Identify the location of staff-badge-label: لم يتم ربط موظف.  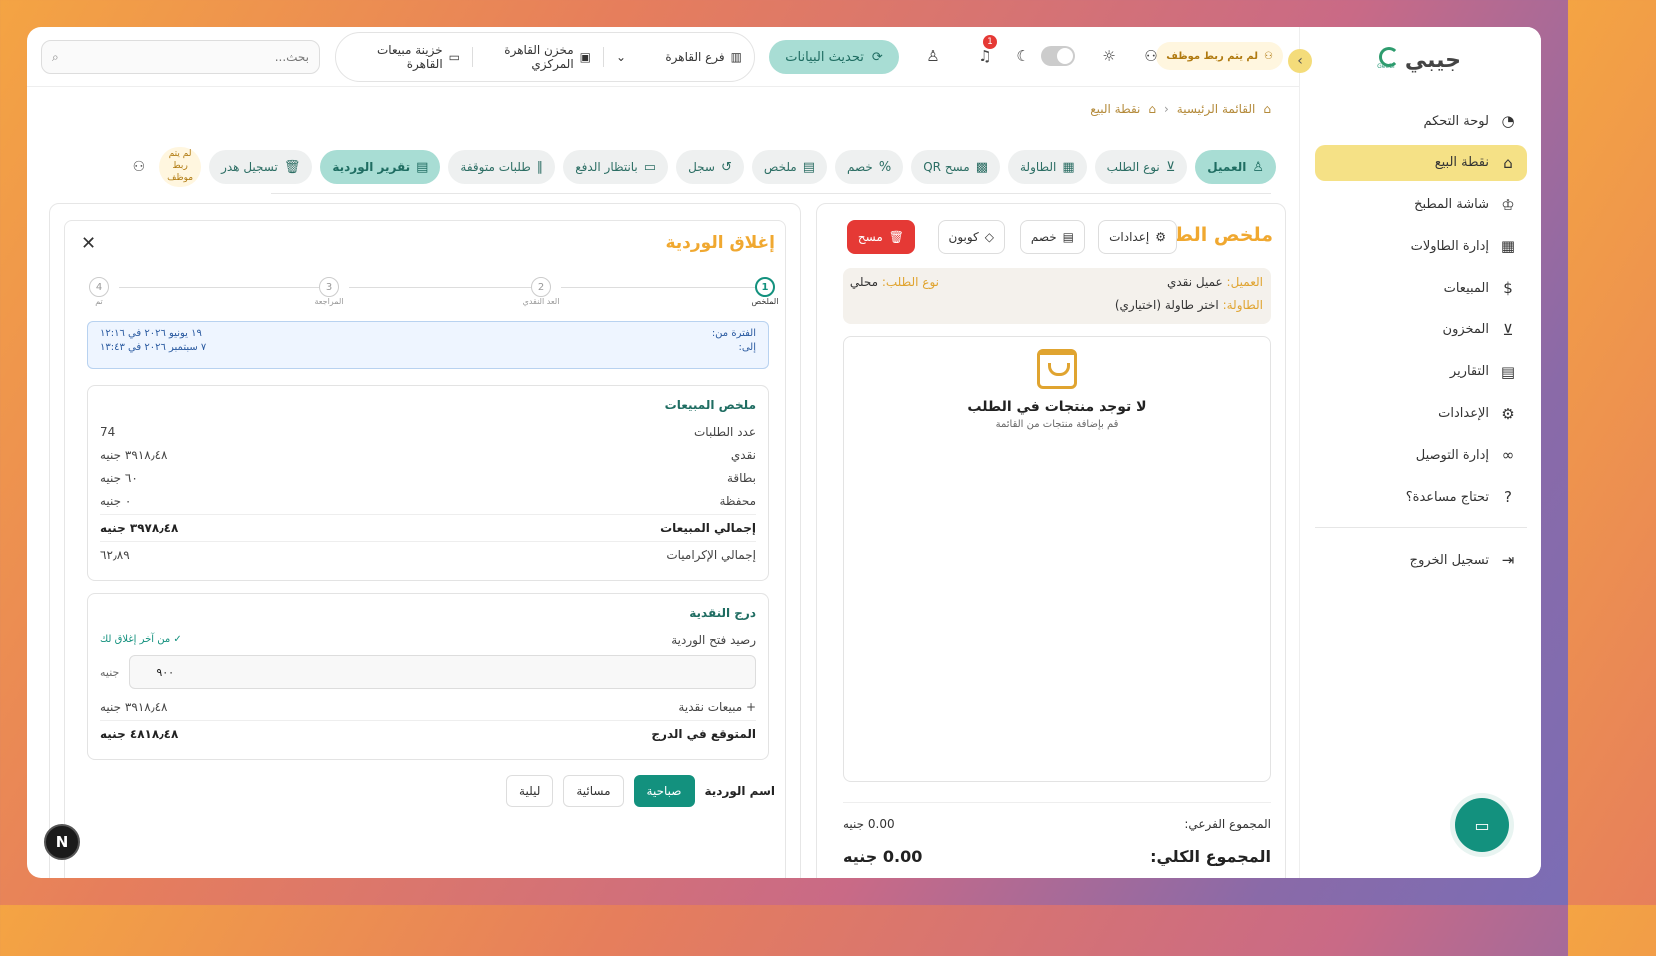
(1212, 56).